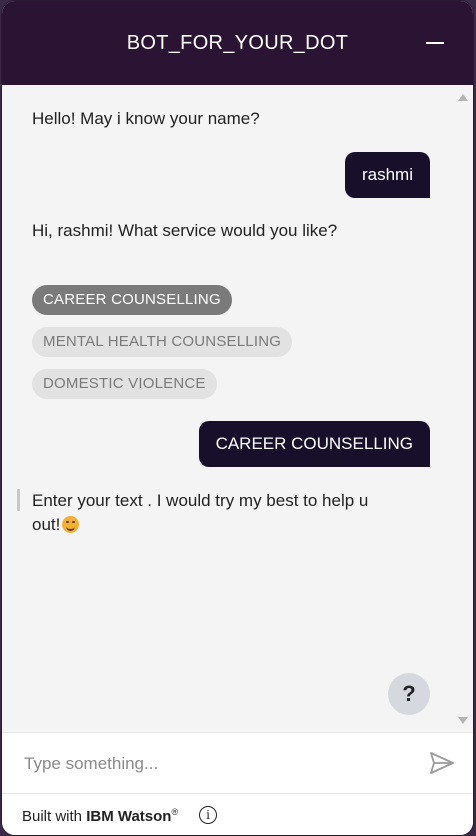 The height and width of the screenshot is (836, 476). I want to click on message-input-bar, so click(237, 762).